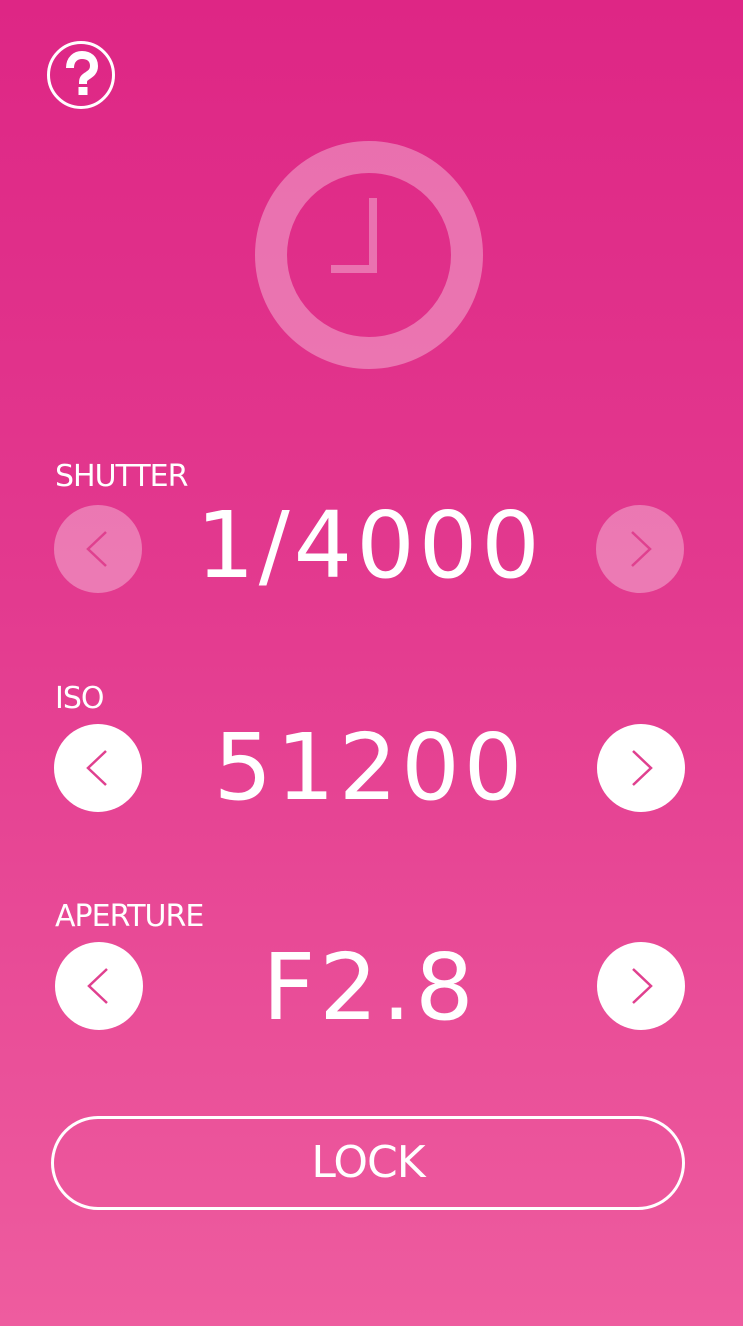 The image size is (743, 1326). Describe the element at coordinates (82, 72) in the screenshot. I see `question-mark-icon` at that location.